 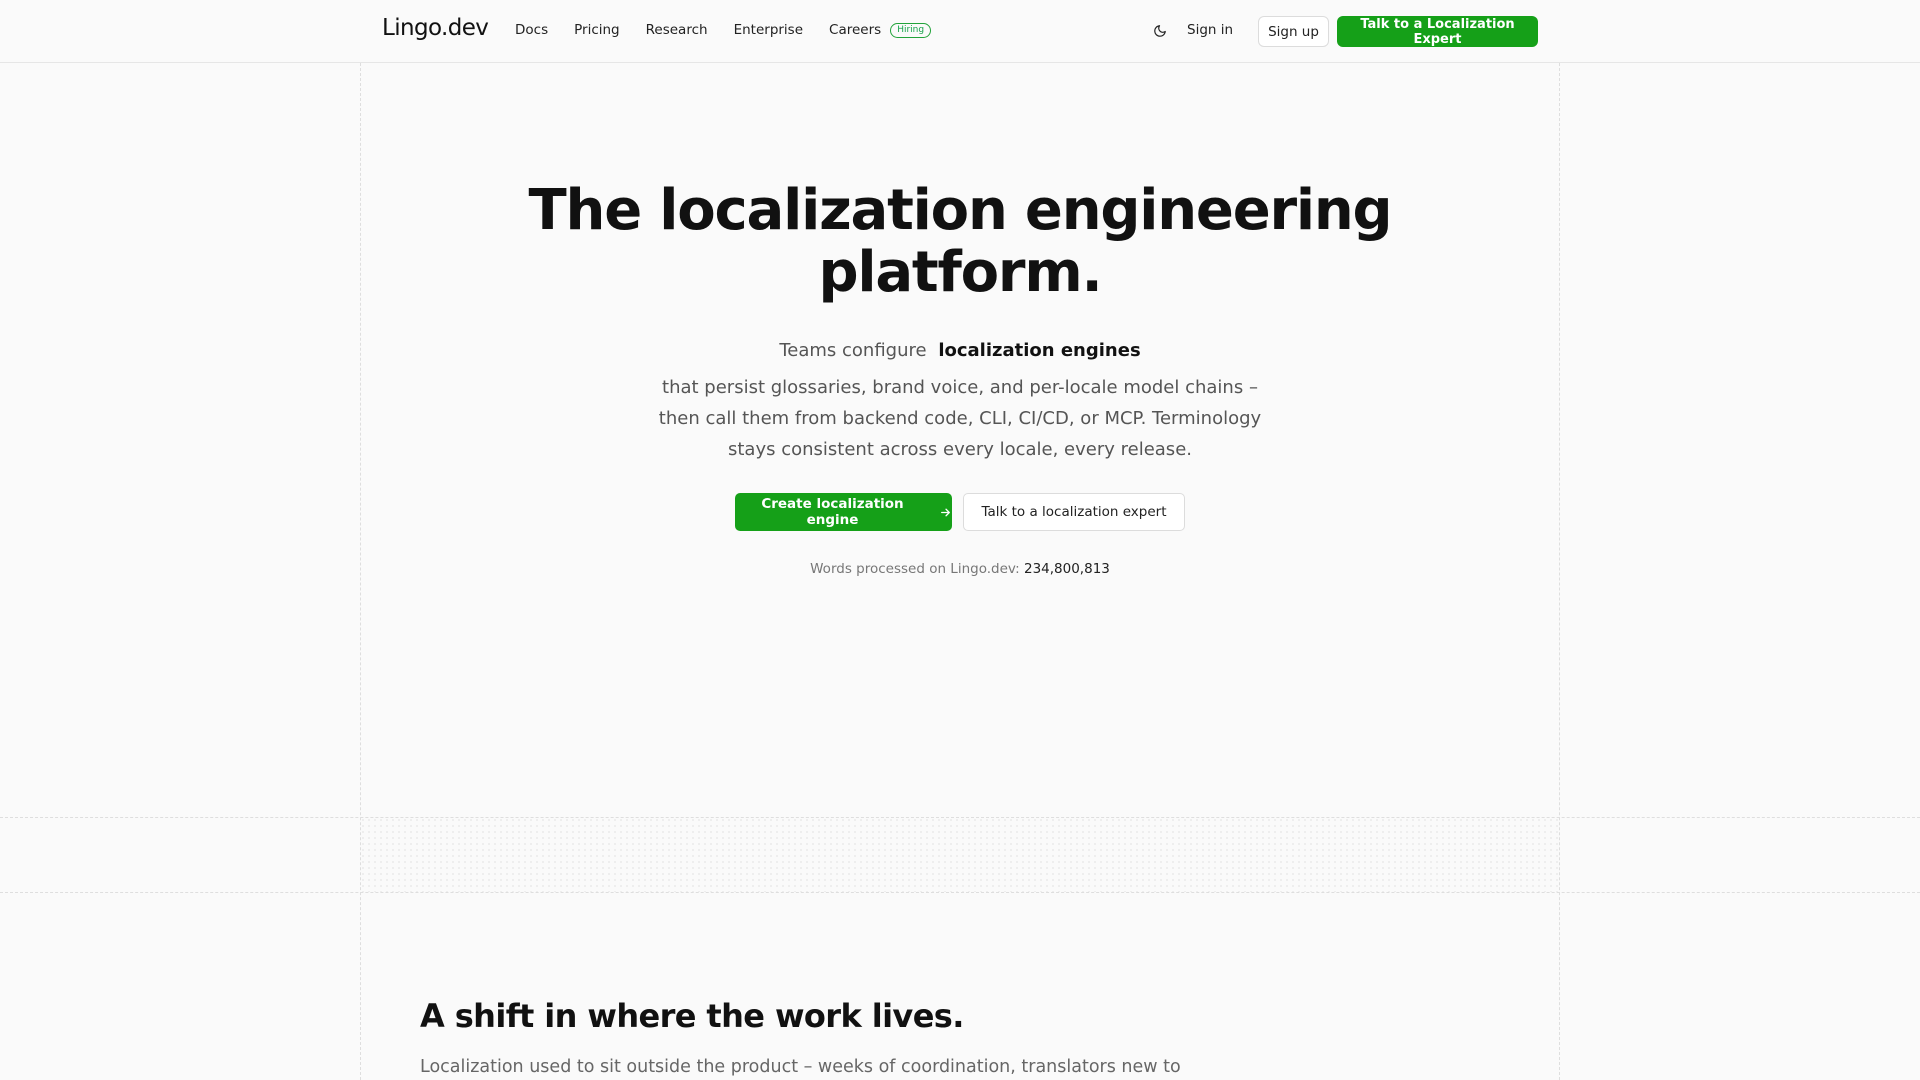 What do you see at coordinates (1074, 512) in the screenshot?
I see `talk-to-expert-secondary-button: Talk to a localization expert` at bounding box center [1074, 512].